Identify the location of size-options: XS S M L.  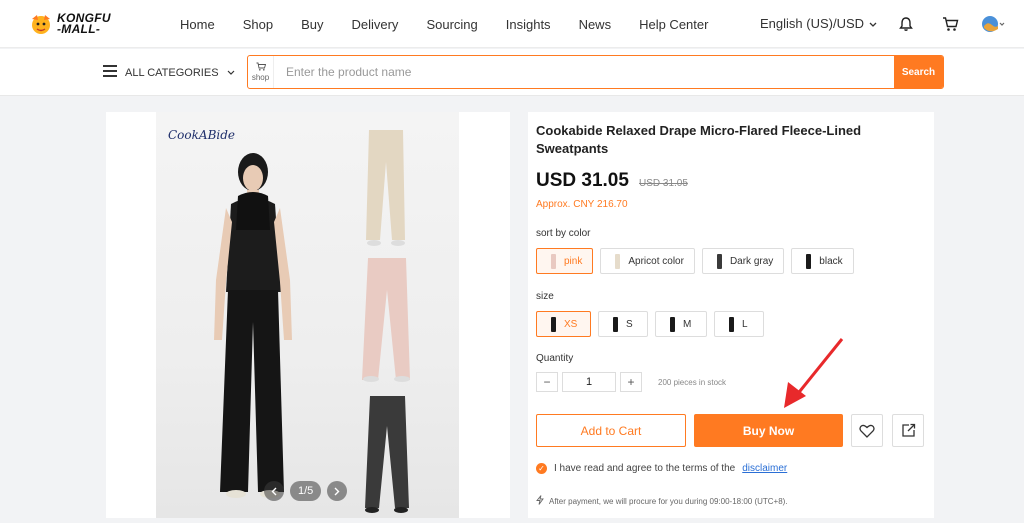
(650, 324).